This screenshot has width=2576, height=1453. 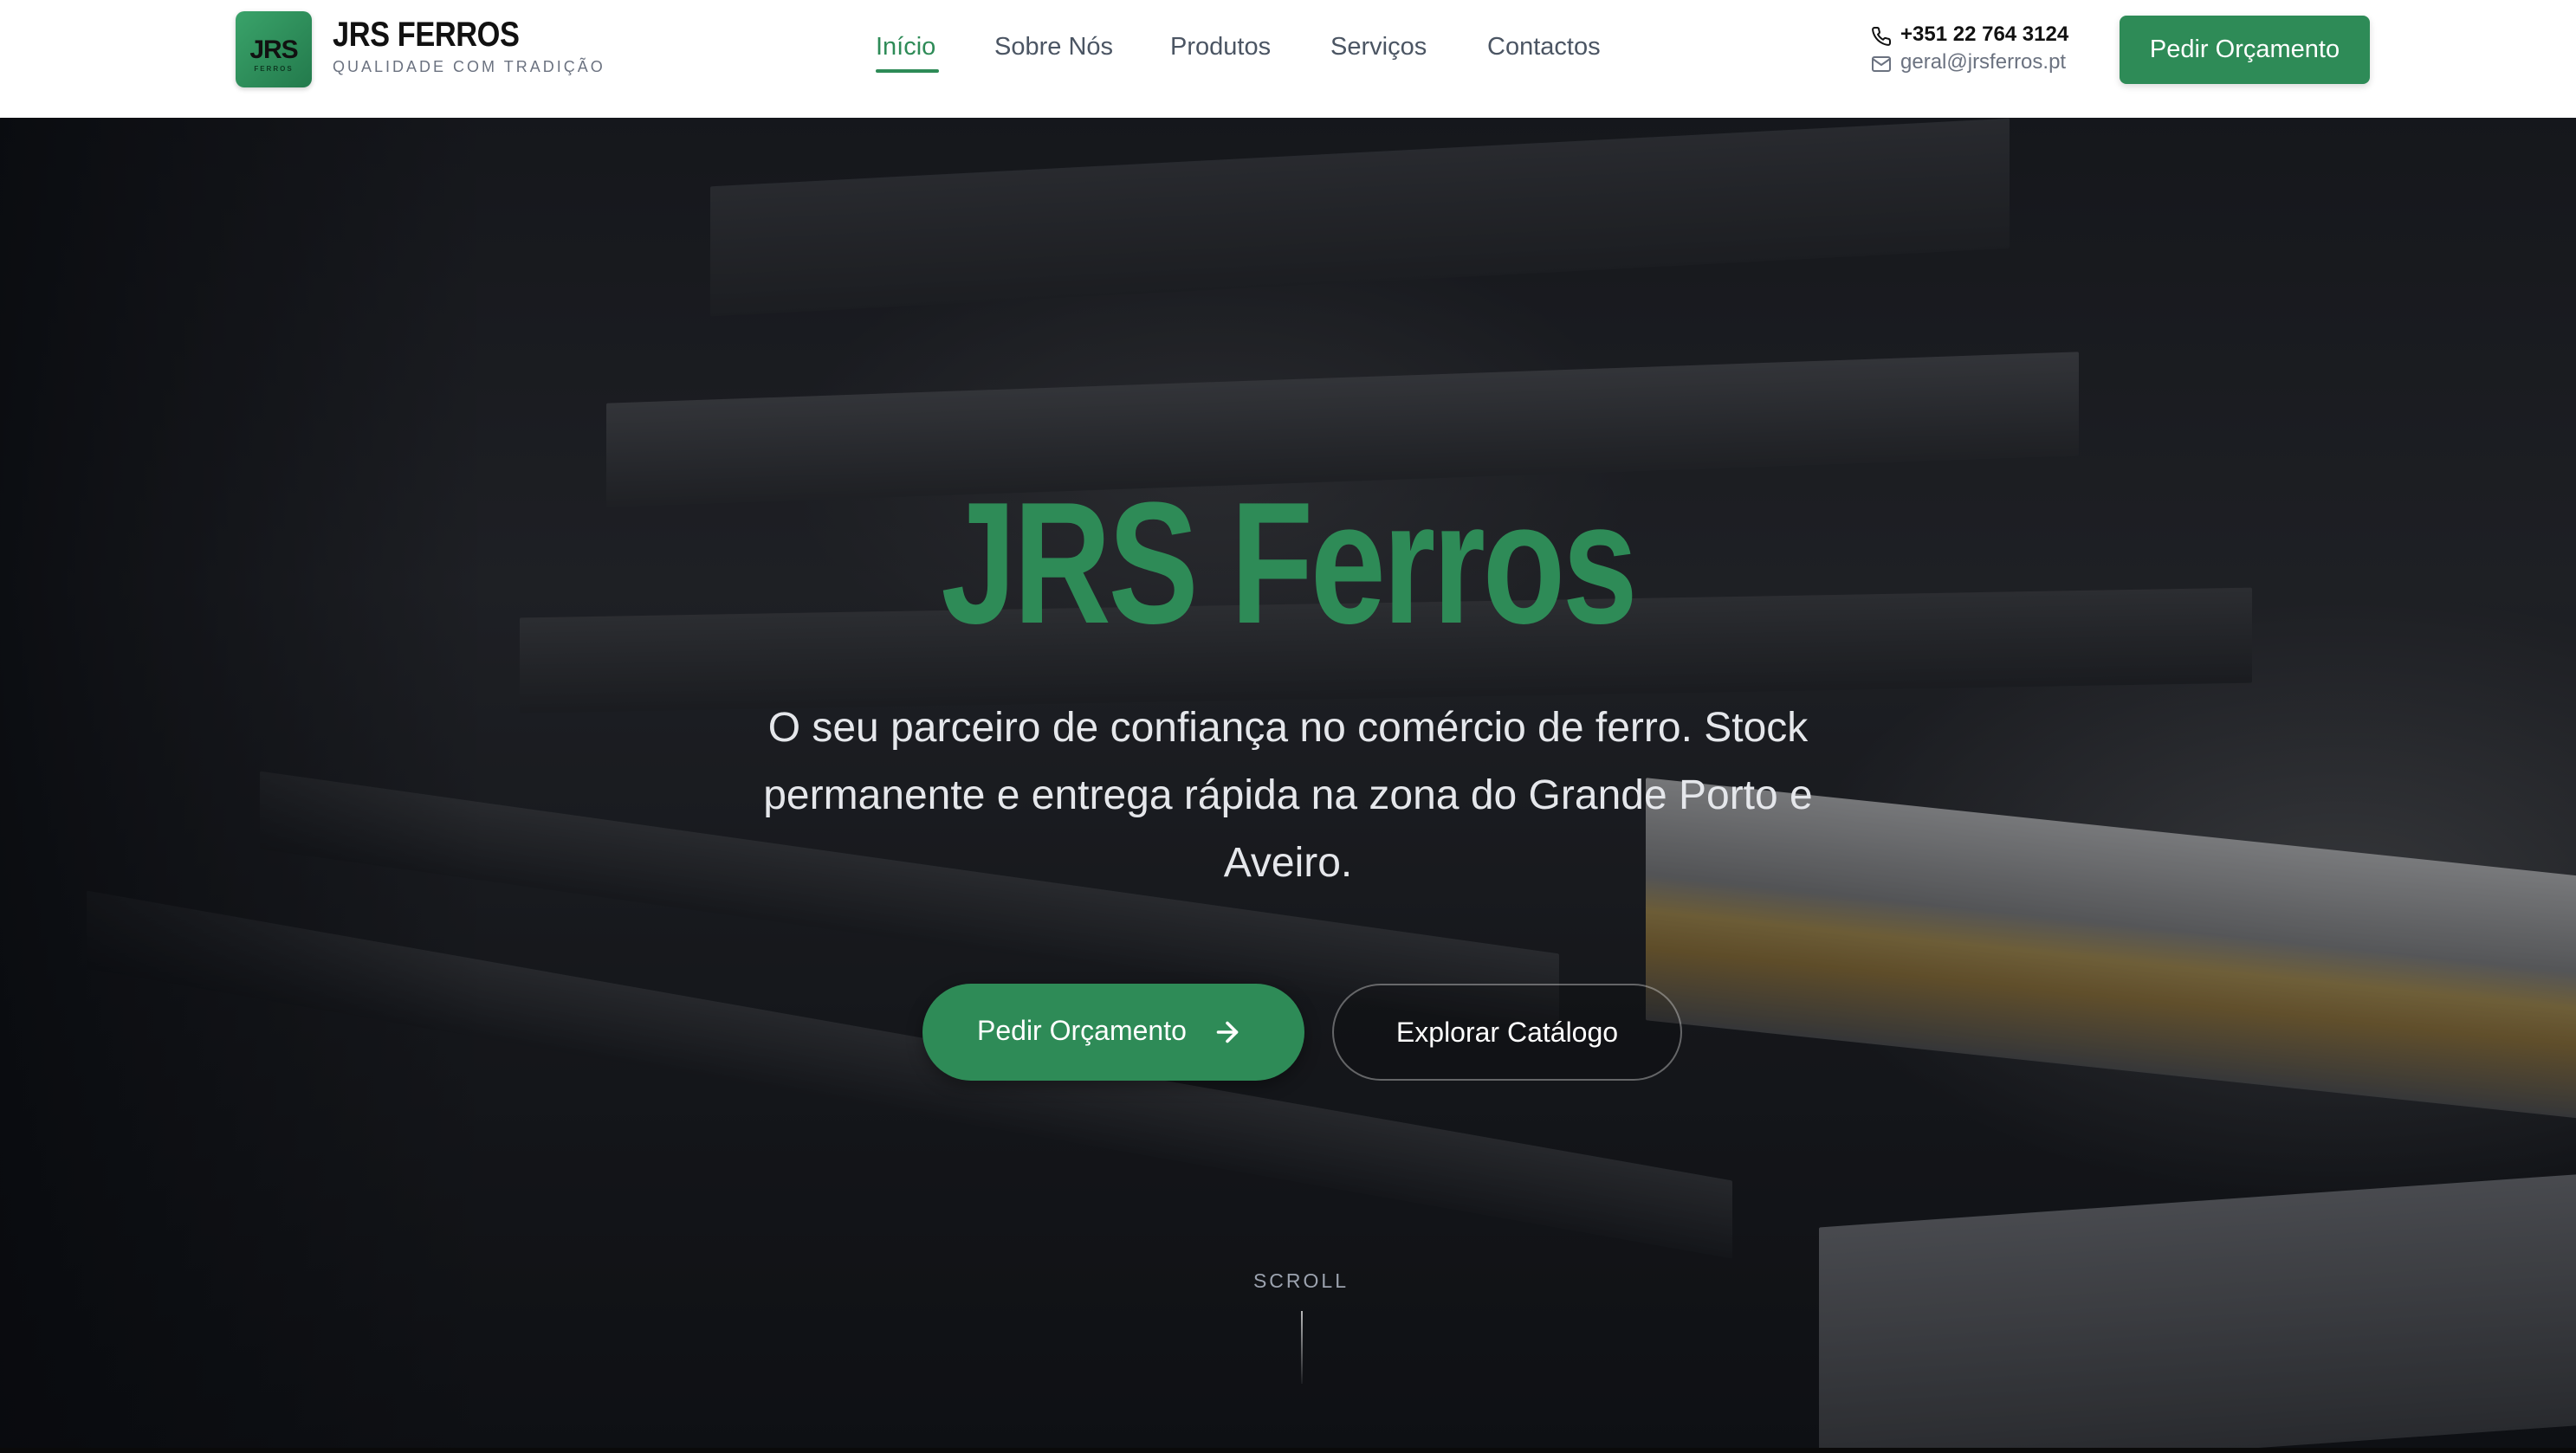 I want to click on nav-item-inicio: Início, so click(x=905, y=47).